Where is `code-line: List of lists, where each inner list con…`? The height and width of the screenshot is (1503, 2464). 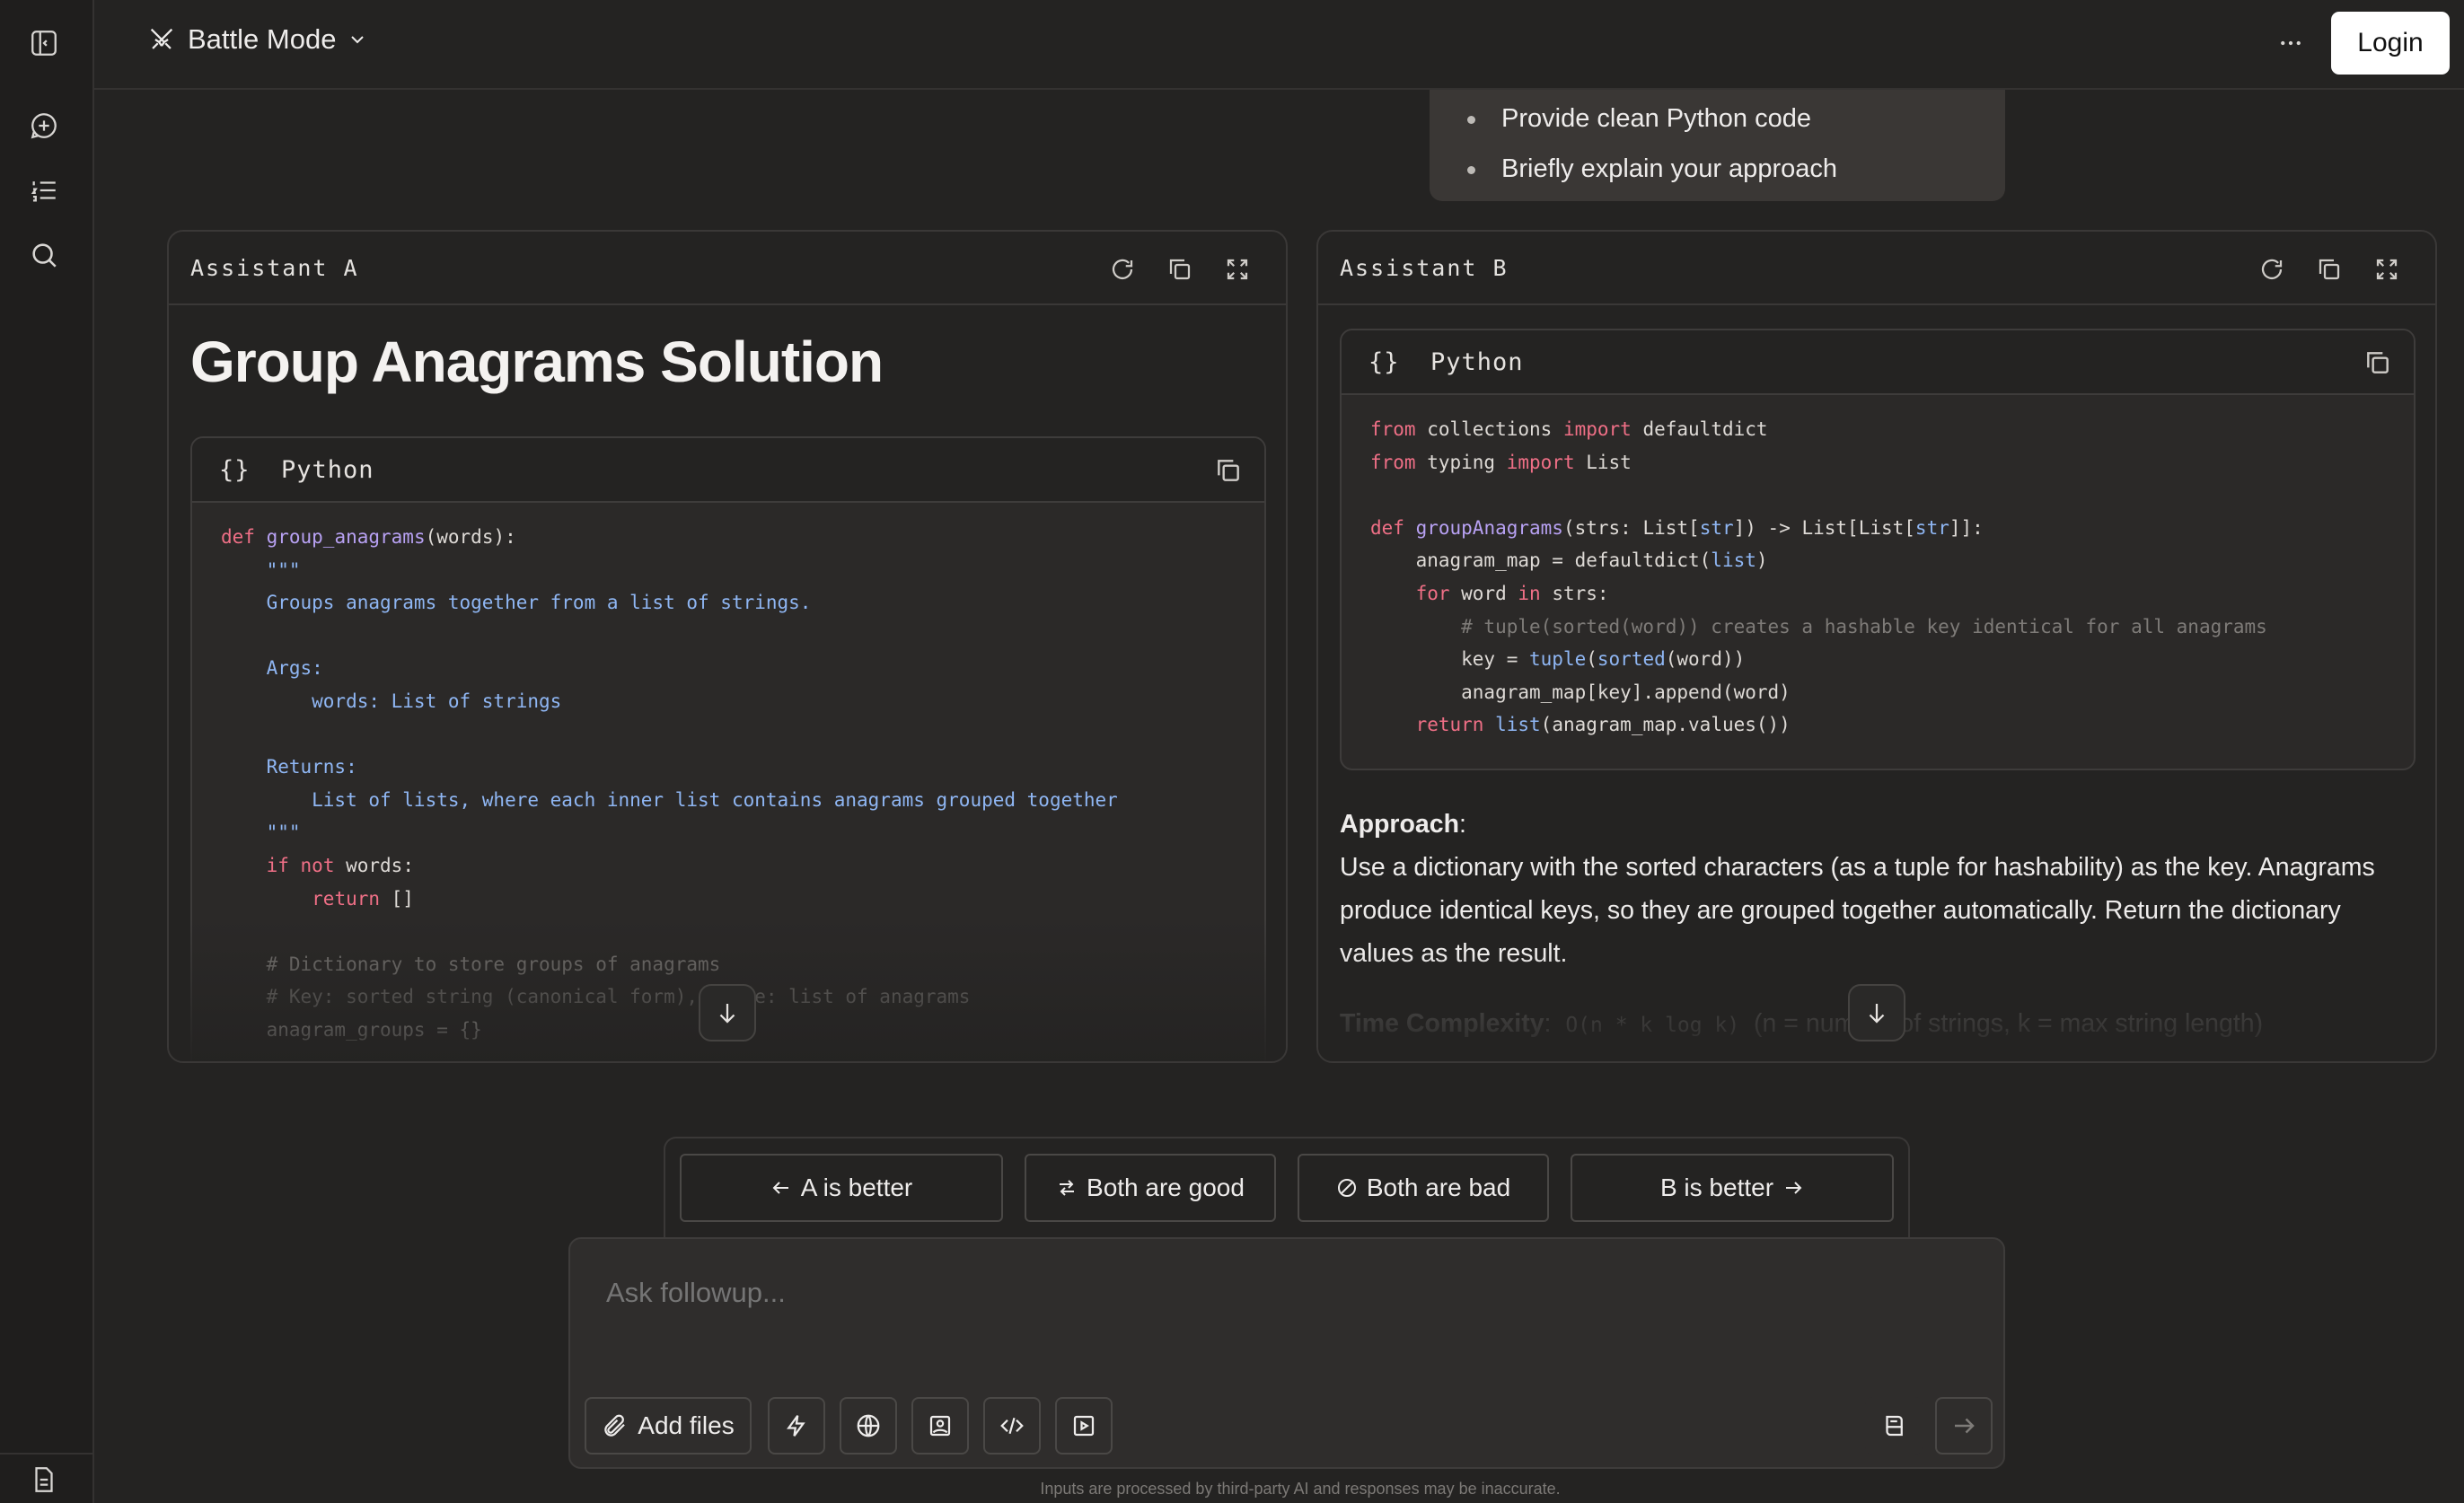
code-line: List of lists, where each inner list con… is located at coordinates (669, 799).